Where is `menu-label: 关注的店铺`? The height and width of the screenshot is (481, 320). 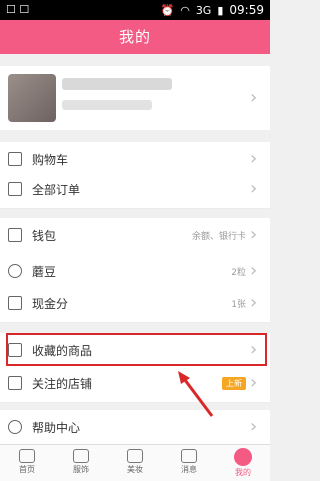
menu-label: 关注的店铺 is located at coordinates (62, 384).